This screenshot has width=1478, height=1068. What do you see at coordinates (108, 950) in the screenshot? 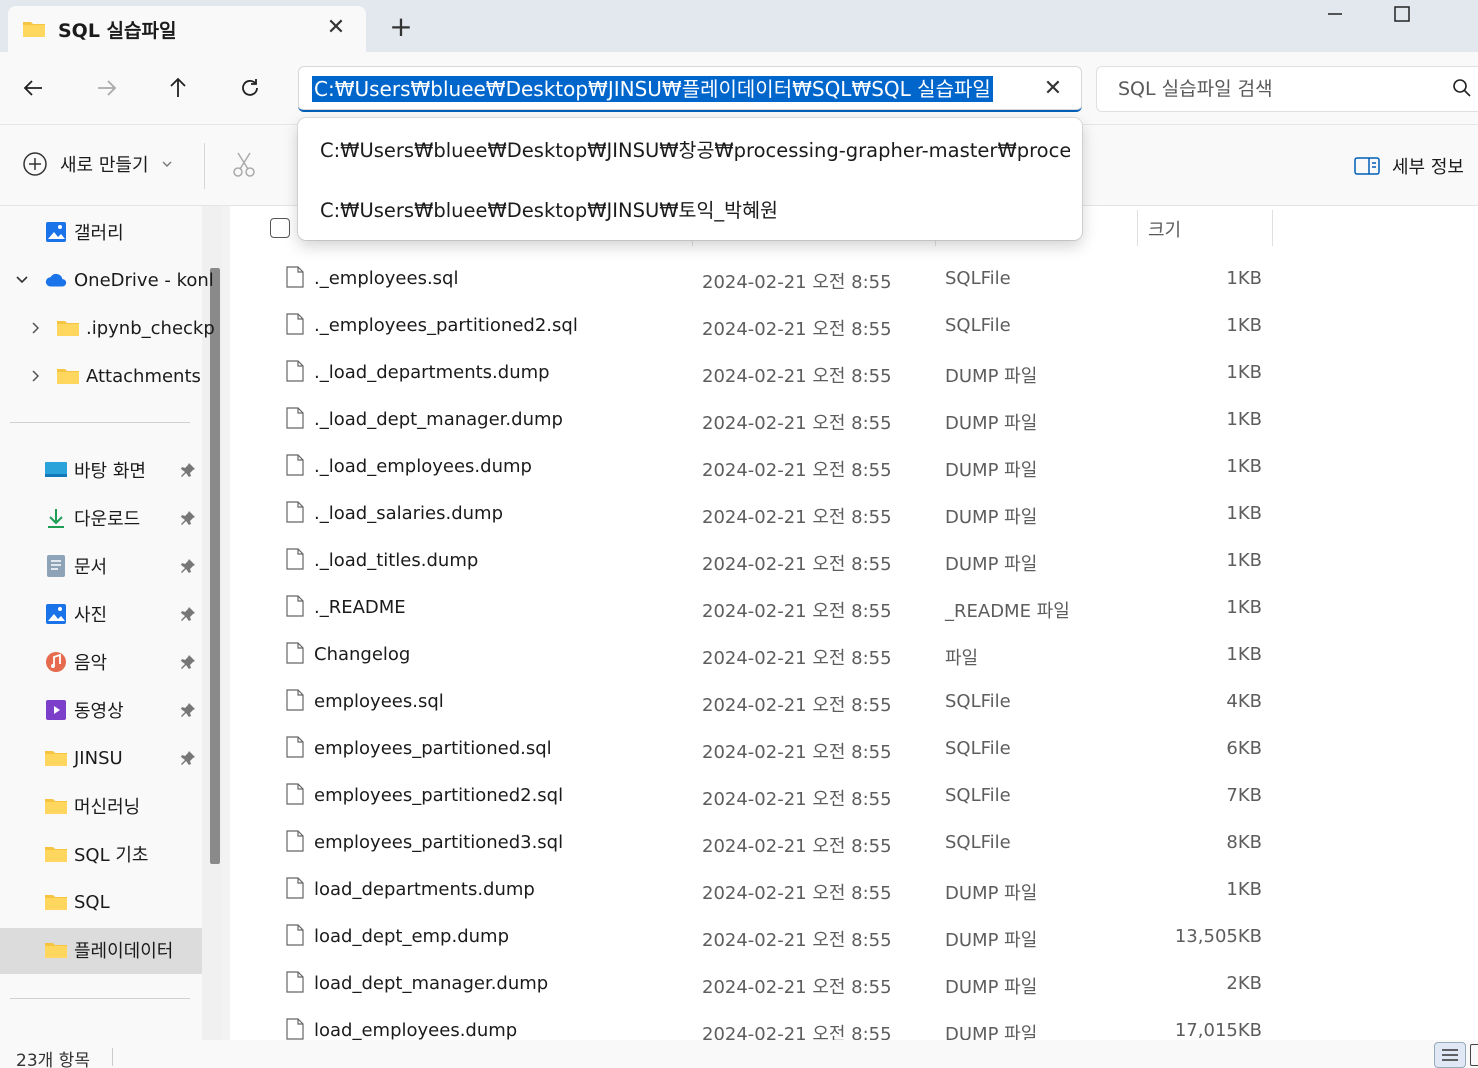
I see `sidebar-item-플레이데이터: 플레이데이터` at bounding box center [108, 950].